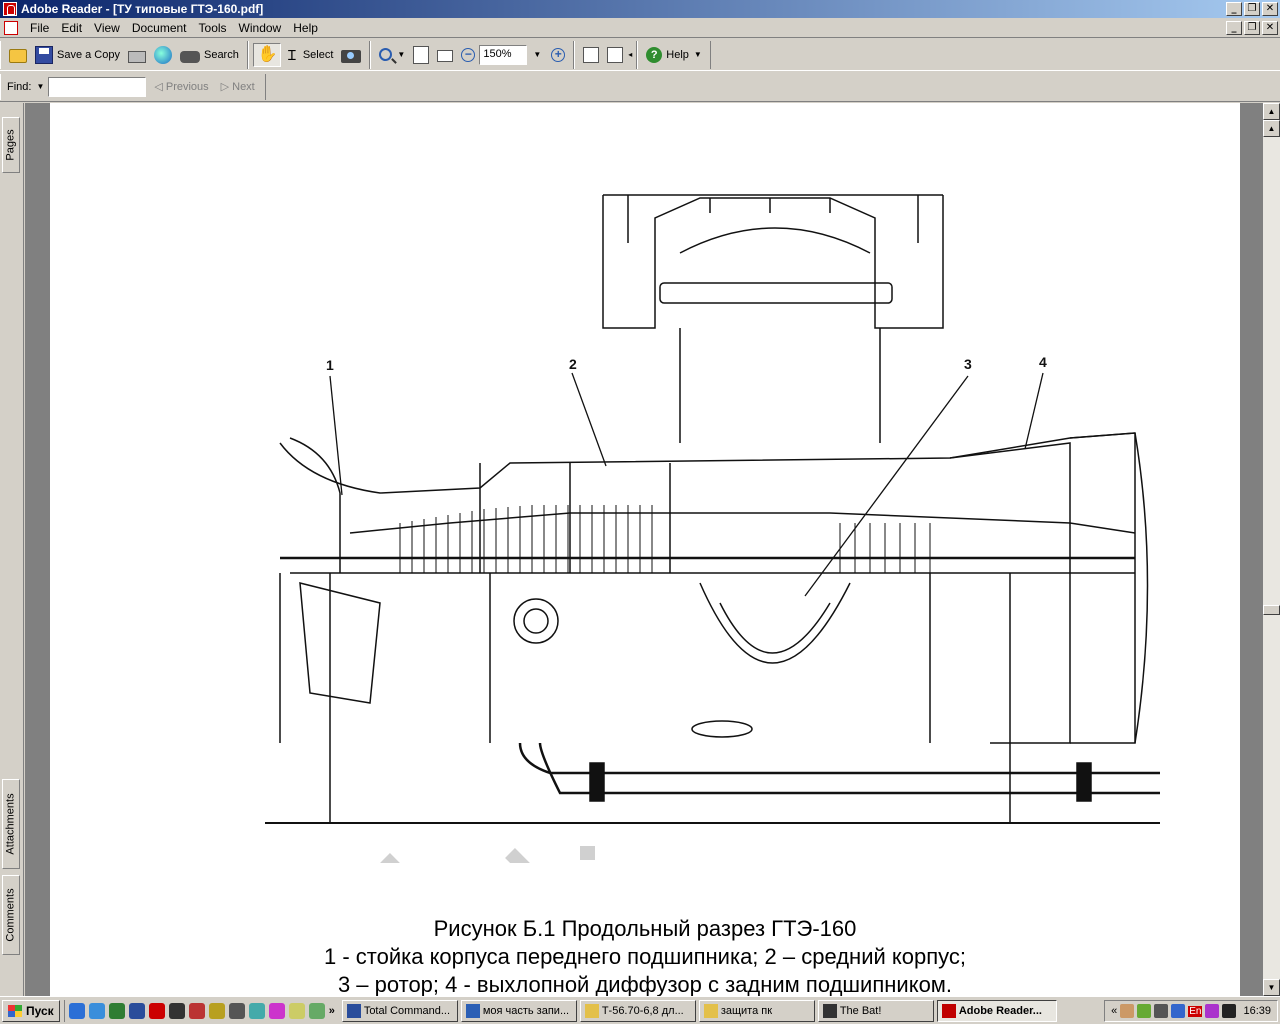 The height and width of the screenshot is (1024, 1280). Describe the element at coordinates (77, 55) in the screenshot. I see `save-copy-button: Save a Copy` at that location.